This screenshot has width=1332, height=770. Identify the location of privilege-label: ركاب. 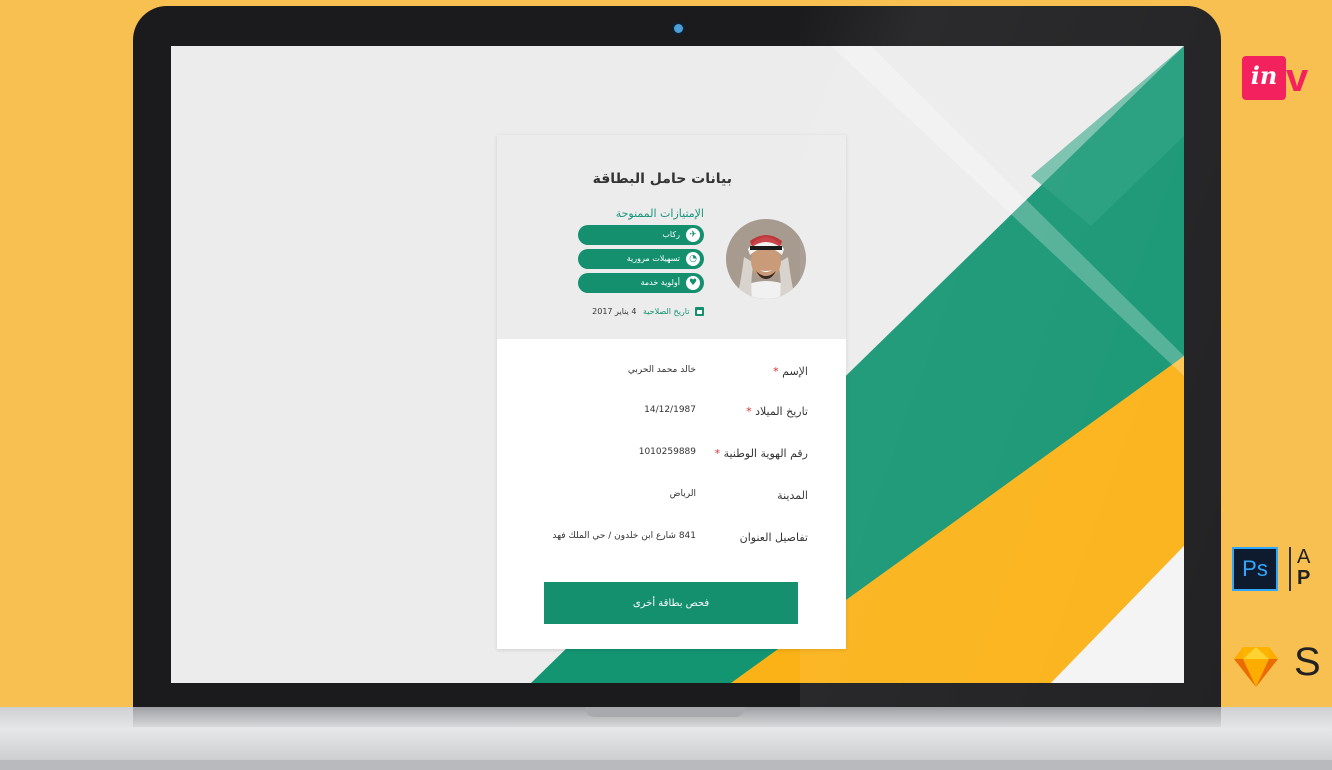
(671, 234).